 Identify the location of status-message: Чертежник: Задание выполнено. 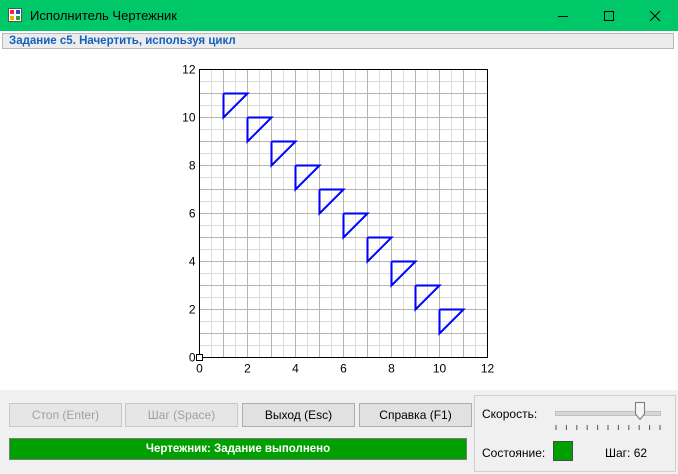
(238, 449).